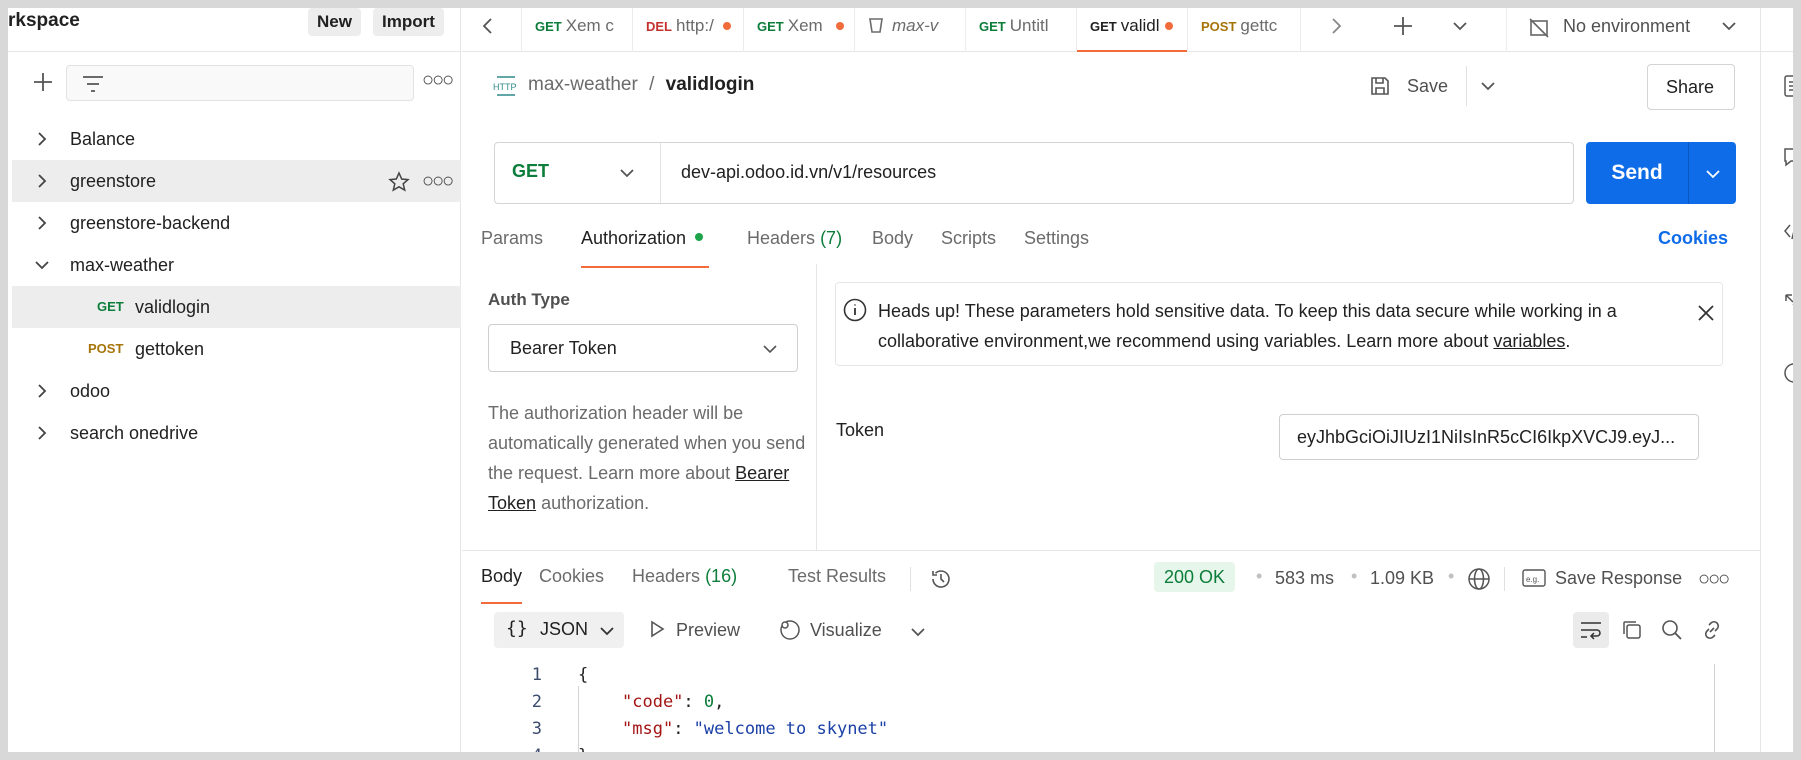  I want to click on star-icon, so click(399, 182).